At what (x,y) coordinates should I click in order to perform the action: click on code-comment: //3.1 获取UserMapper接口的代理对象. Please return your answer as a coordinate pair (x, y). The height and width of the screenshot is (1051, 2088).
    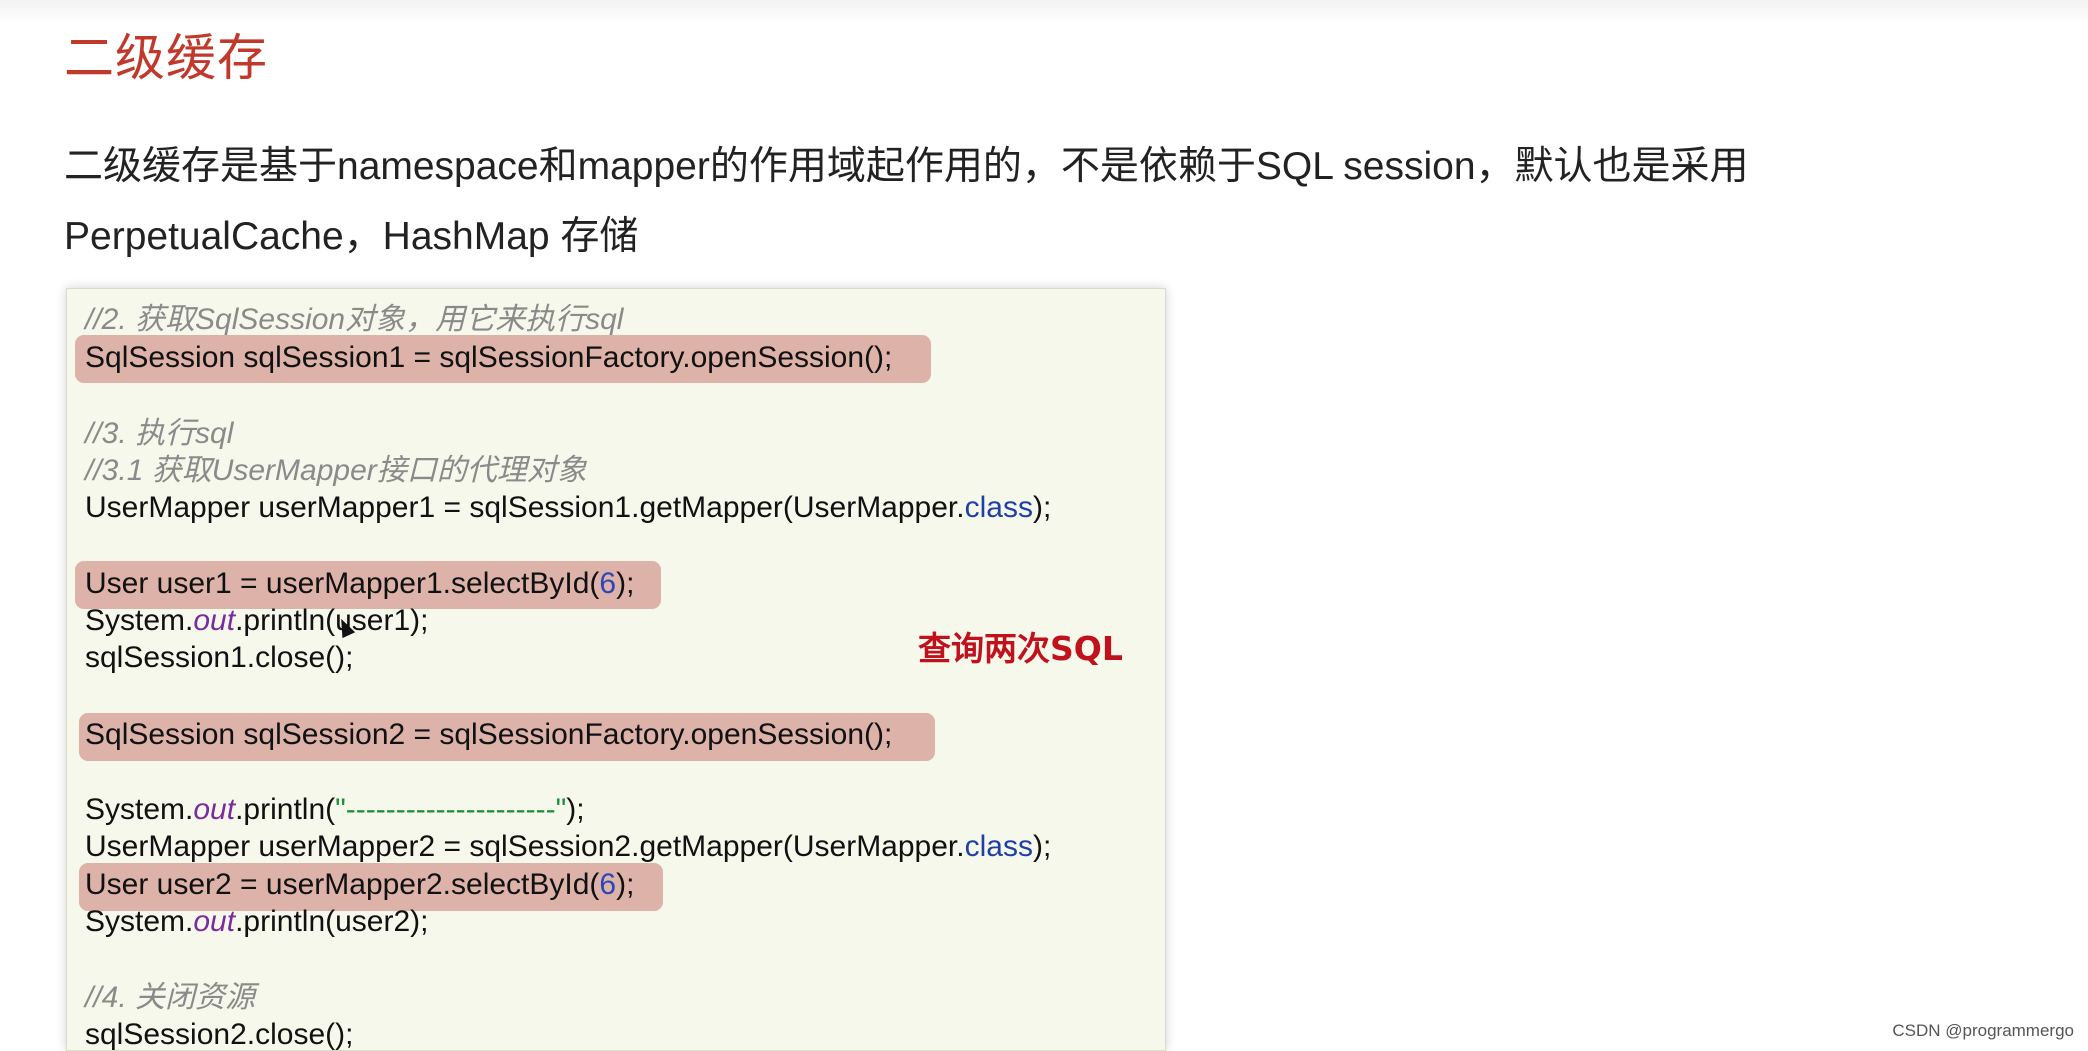
    Looking at the image, I should click on (336, 470).